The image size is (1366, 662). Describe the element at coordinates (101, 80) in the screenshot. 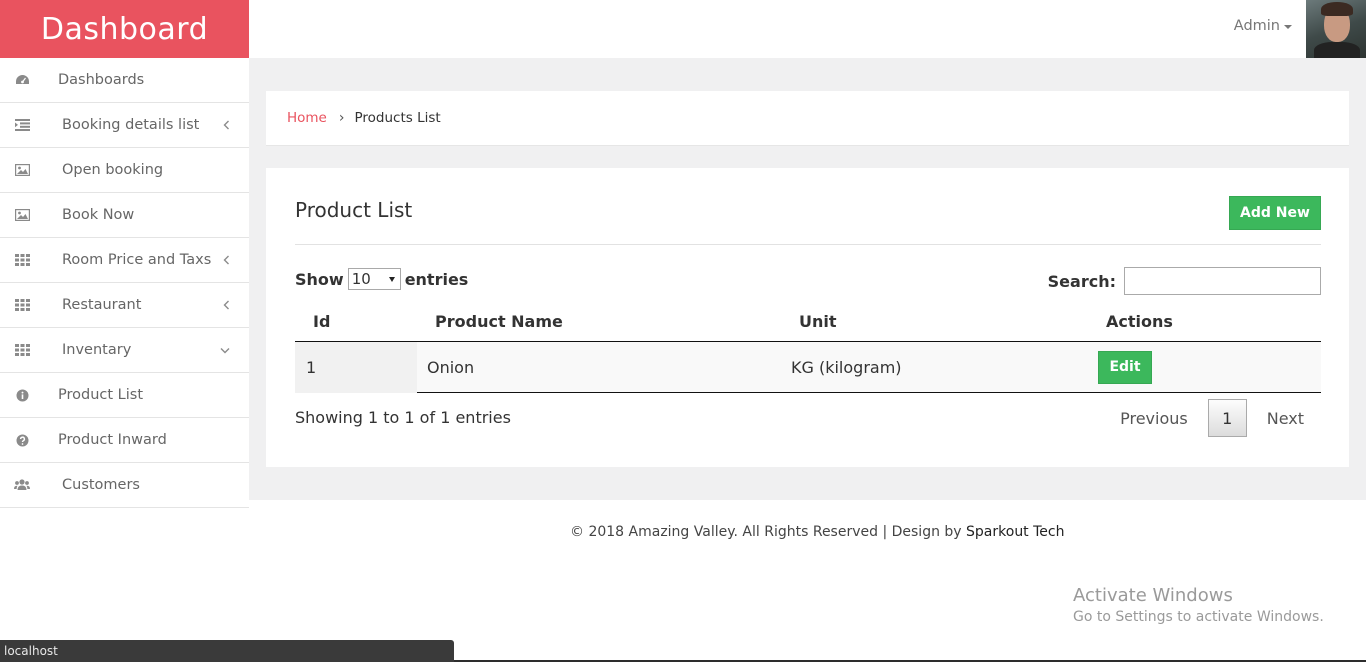

I see `sidebar-item-label: Dashboards` at that location.